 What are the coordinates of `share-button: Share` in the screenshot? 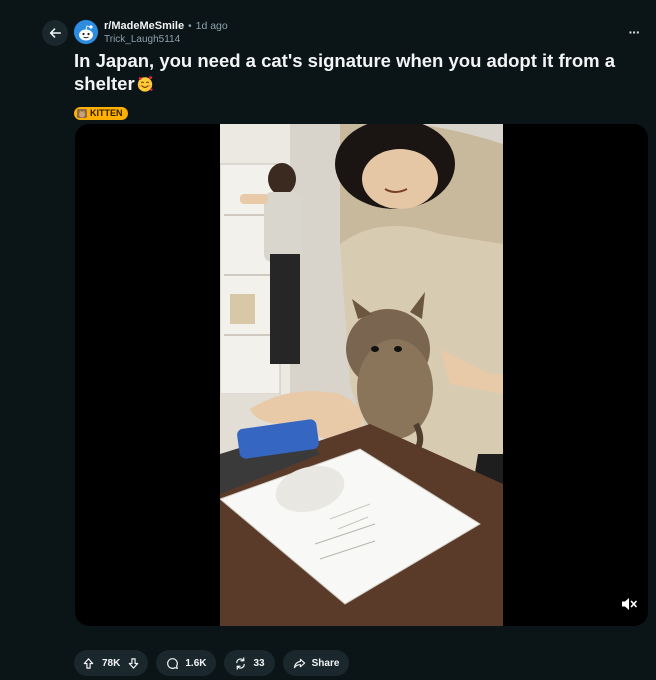 It's located at (316, 663).